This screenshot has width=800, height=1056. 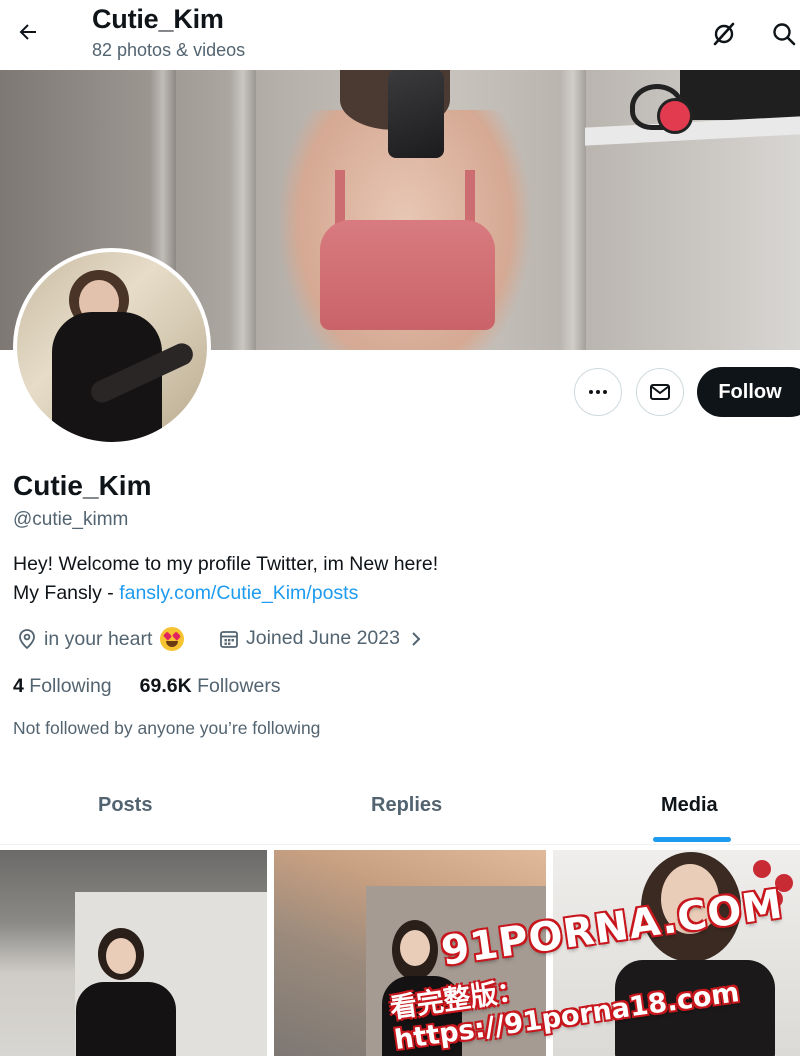 I want to click on grok-button, so click(x=724, y=34).